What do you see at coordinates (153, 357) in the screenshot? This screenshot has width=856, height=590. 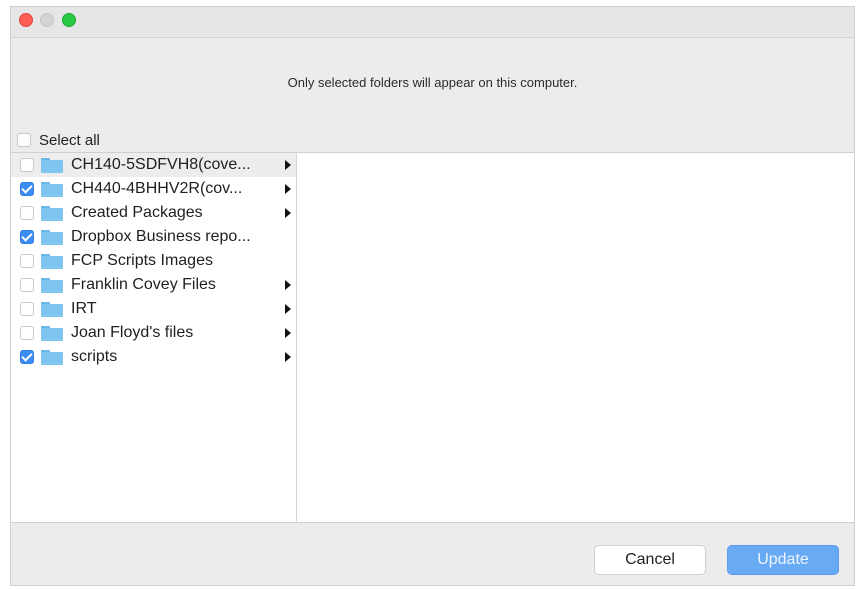 I see `folder-row: scripts` at bounding box center [153, 357].